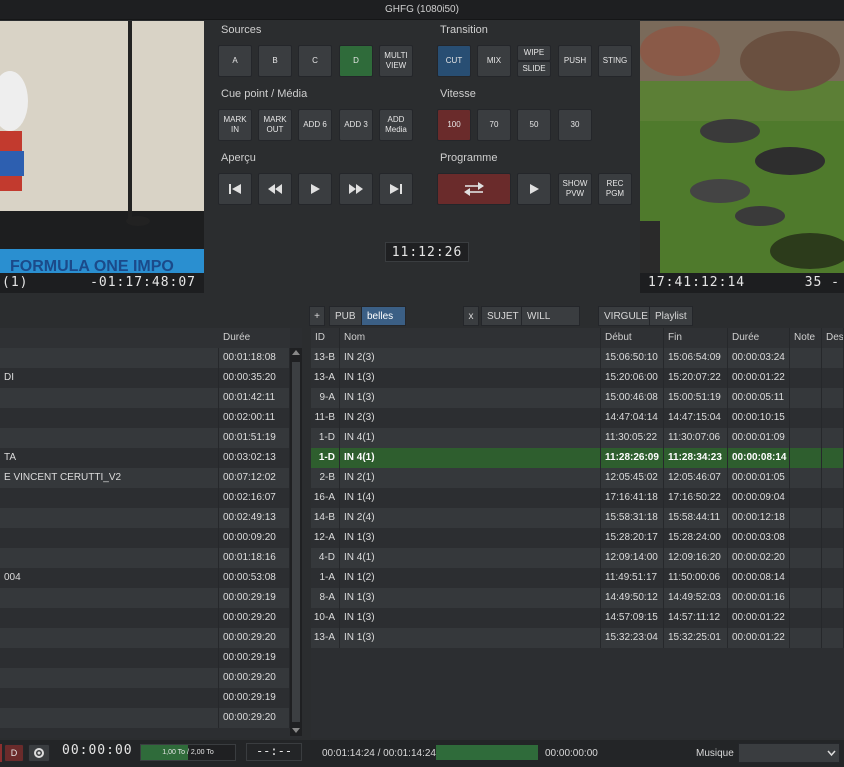  I want to click on left-scrollbar-thumb, so click(296, 542).